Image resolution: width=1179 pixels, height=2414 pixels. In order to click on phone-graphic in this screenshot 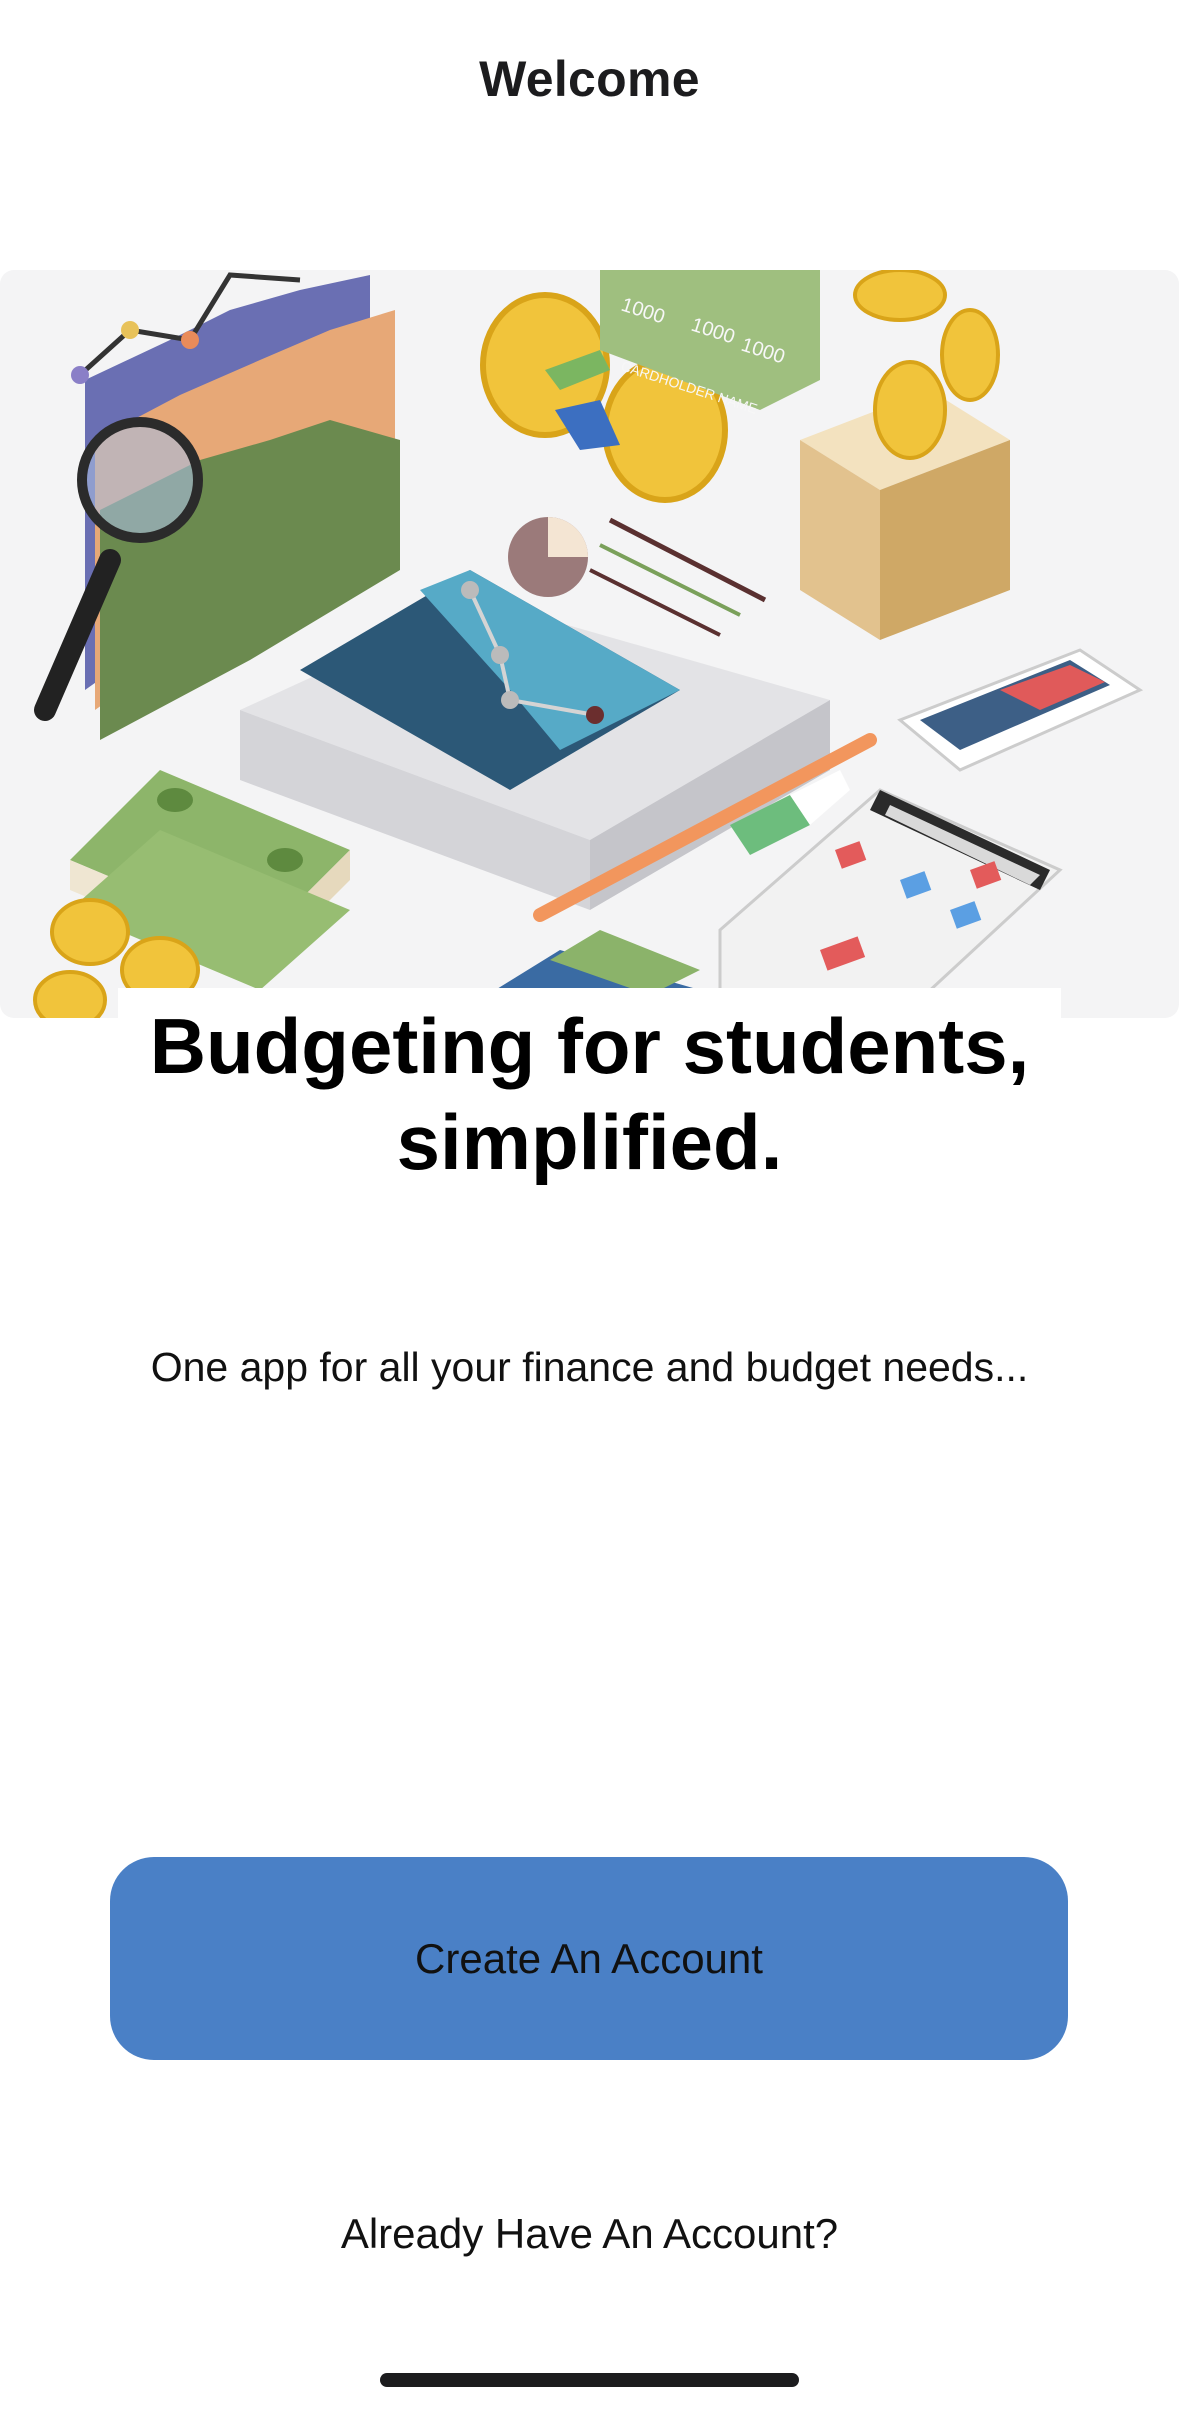, I will do `click(1020, 710)`.